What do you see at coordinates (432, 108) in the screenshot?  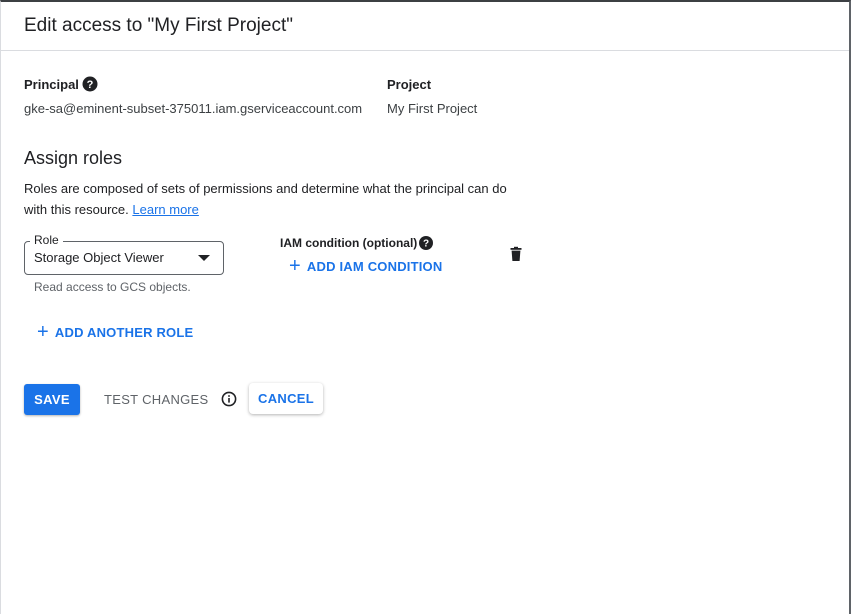 I see `project-value: My First Project` at bounding box center [432, 108].